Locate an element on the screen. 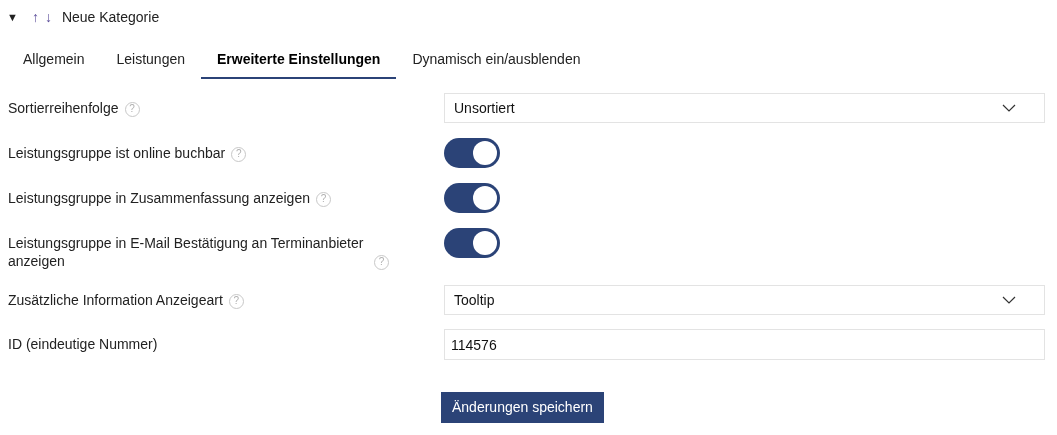 This screenshot has width=1057, height=435. move-up-button: ↑ is located at coordinates (35, 17).